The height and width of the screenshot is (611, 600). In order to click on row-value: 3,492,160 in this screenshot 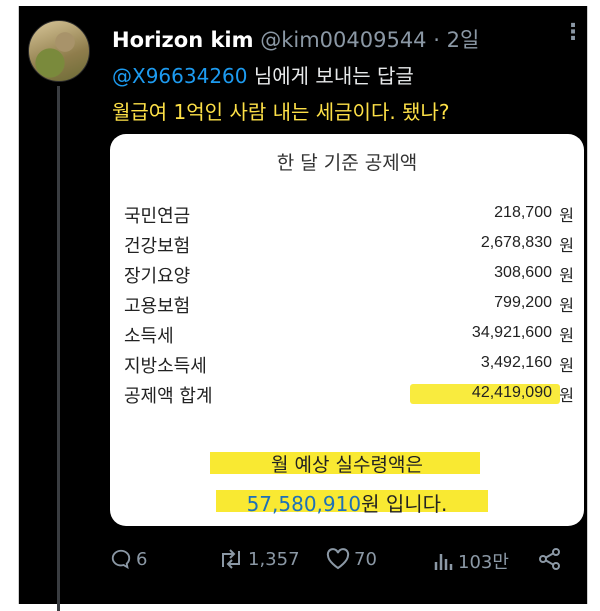, I will do `click(516, 362)`.